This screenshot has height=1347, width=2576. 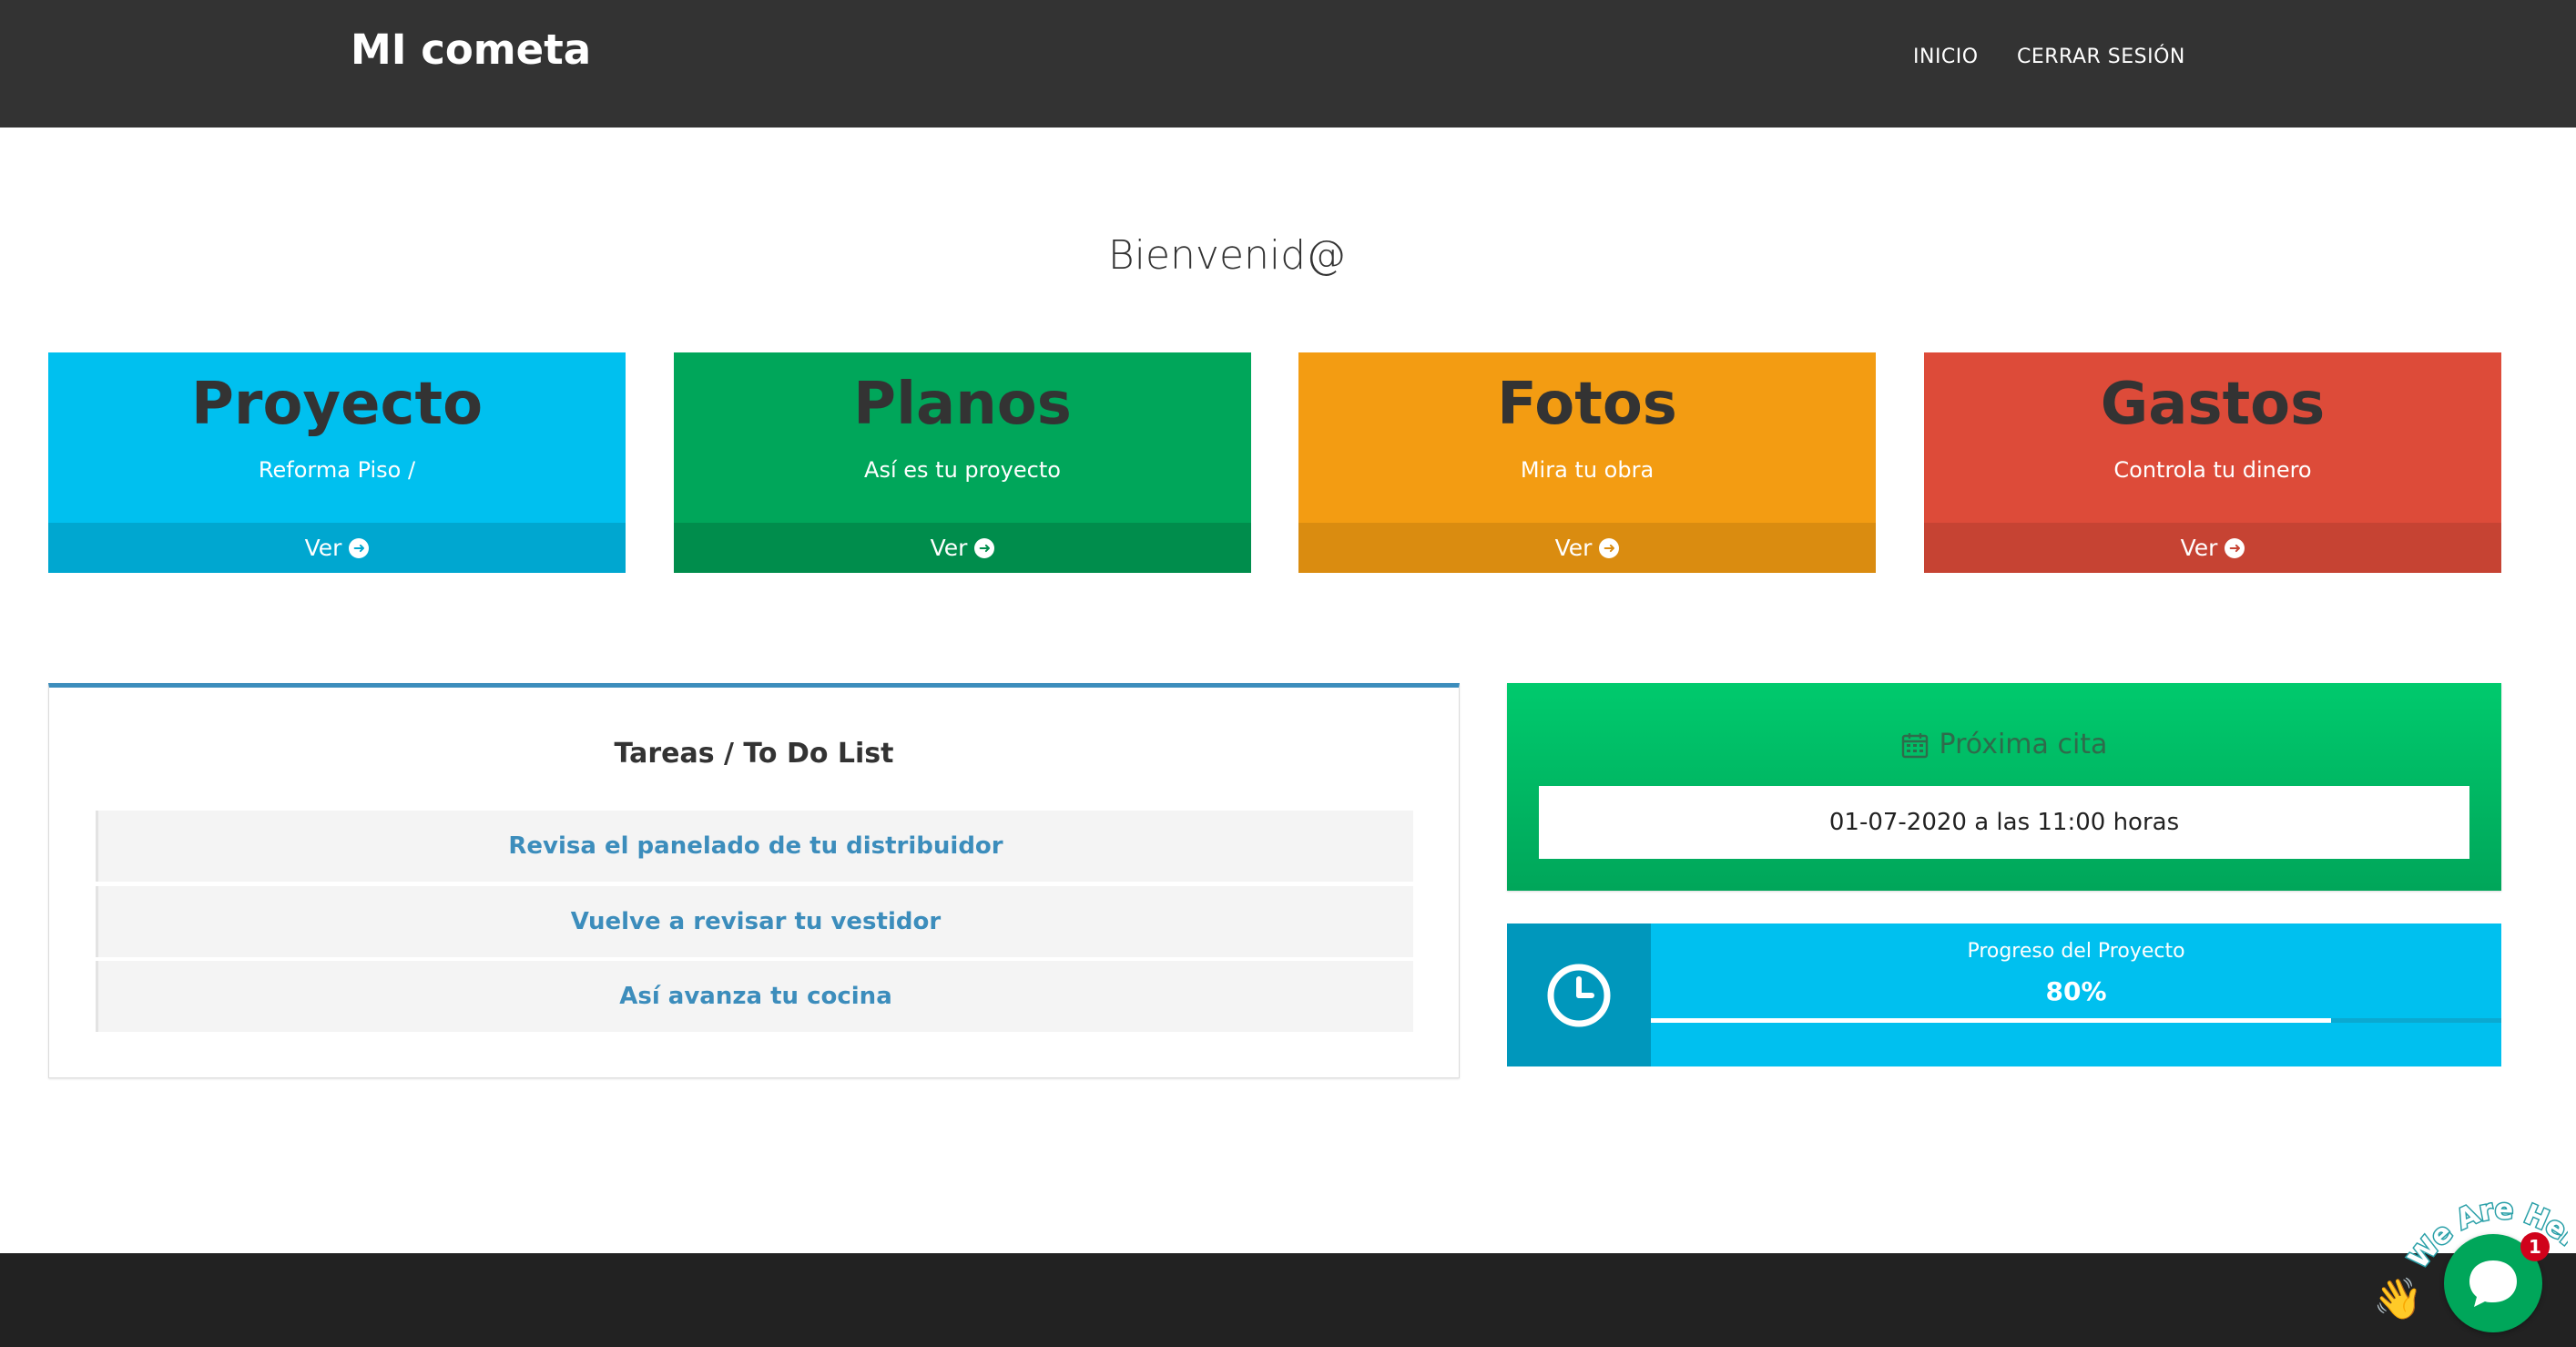 What do you see at coordinates (1288, 64) in the screenshot?
I see `top-navbar: MI cometa INICIO CERRAR SESIÓN` at bounding box center [1288, 64].